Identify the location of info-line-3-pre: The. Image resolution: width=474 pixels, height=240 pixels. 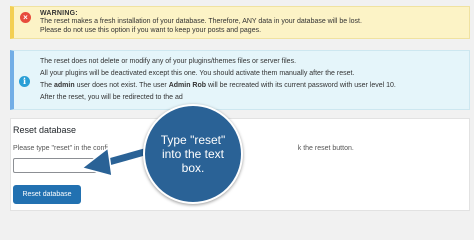
(47, 85).